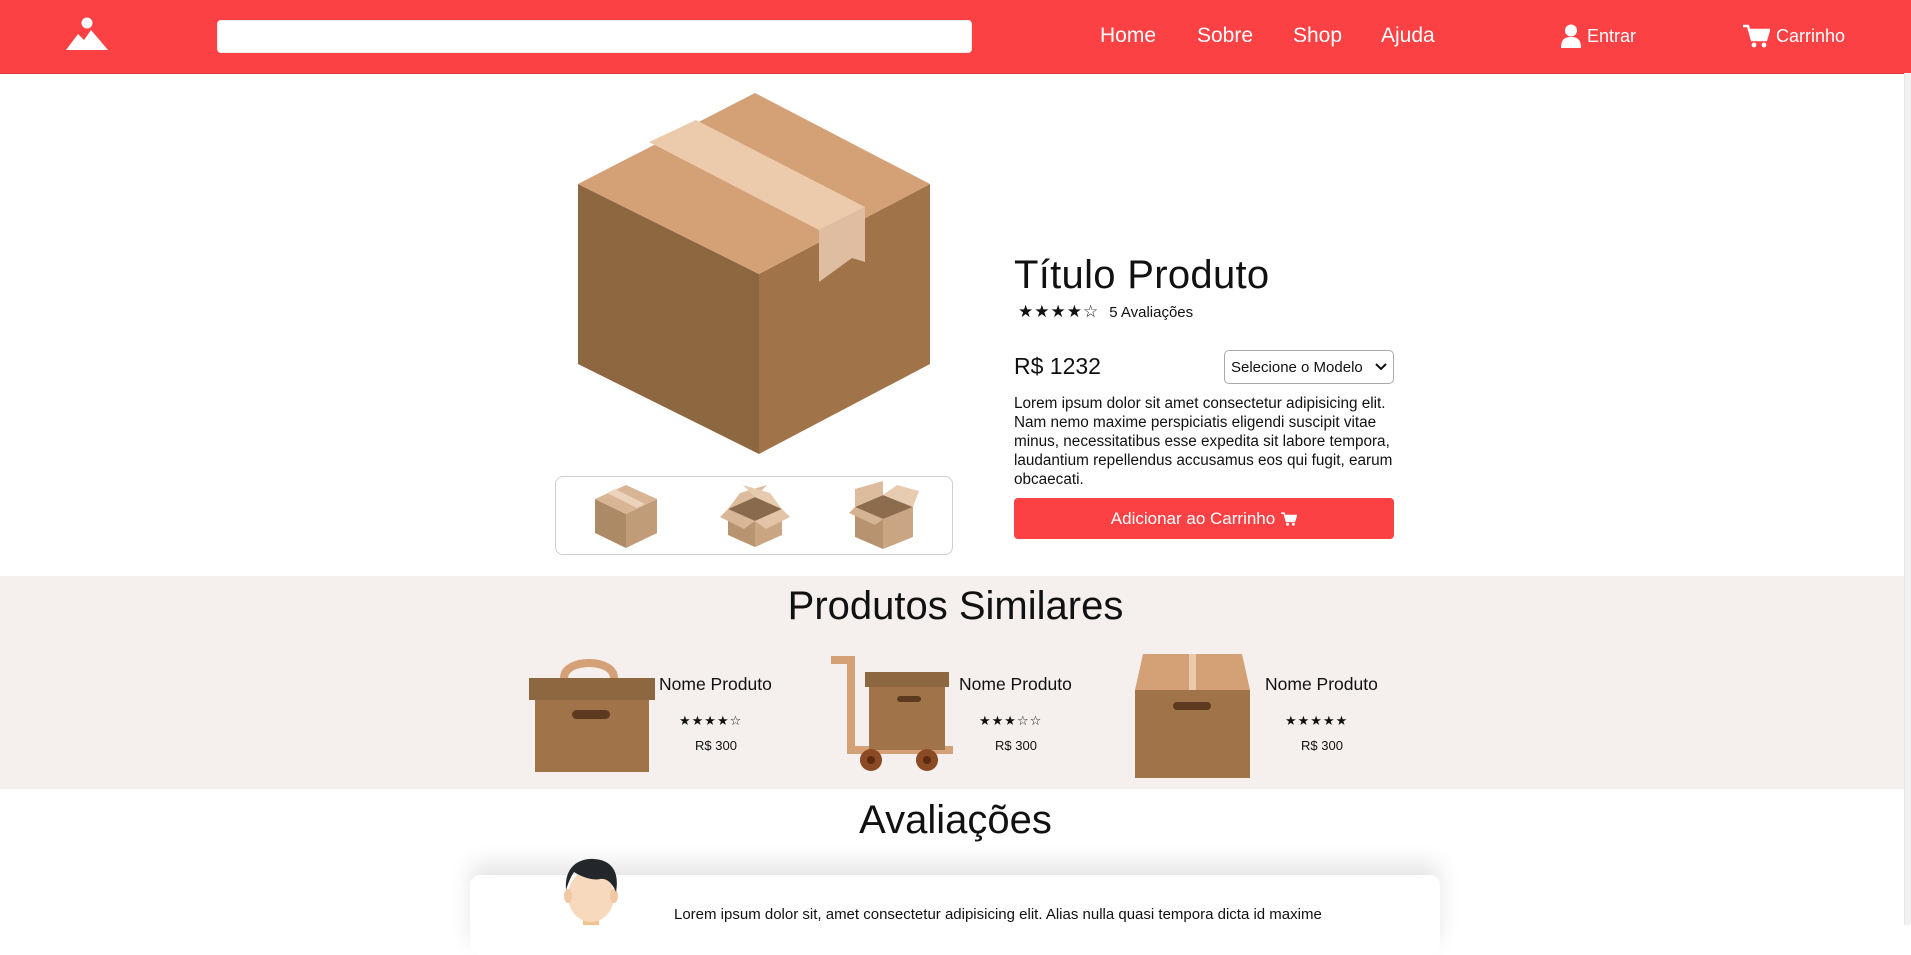  Describe the element at coordinates (1192, 716) in the screenshot. I see `cardboard-box-icon` at that location.